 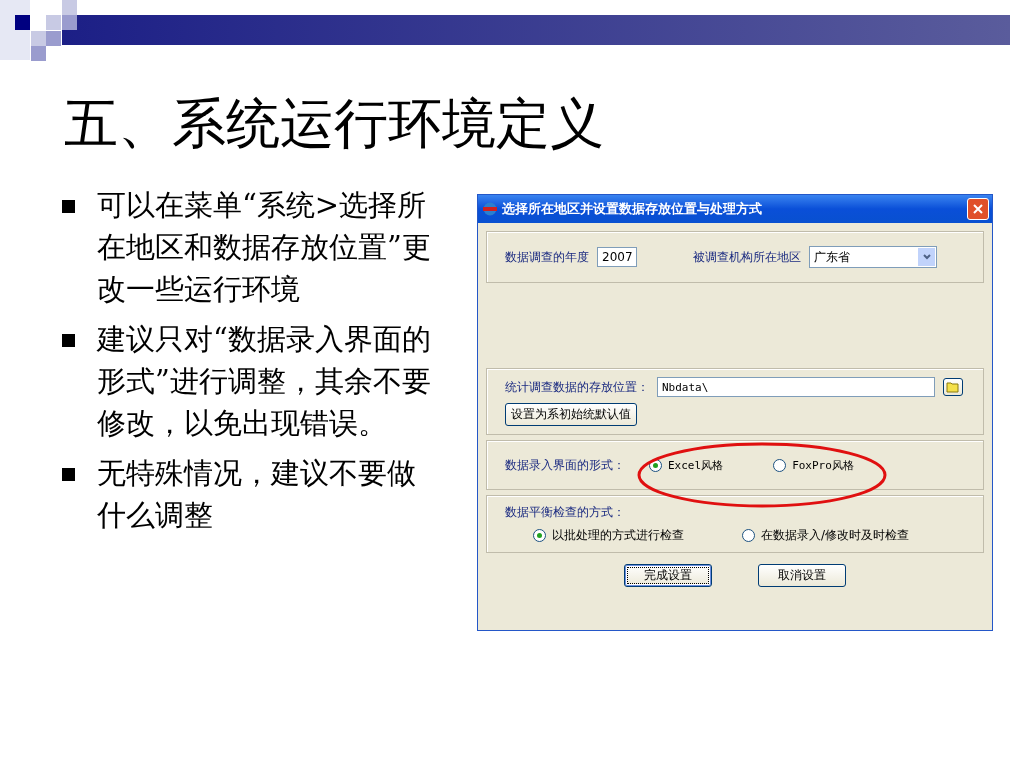 I want to click on entry-form-label: 数据录入界面的形式：, so click(x=565, y=465).